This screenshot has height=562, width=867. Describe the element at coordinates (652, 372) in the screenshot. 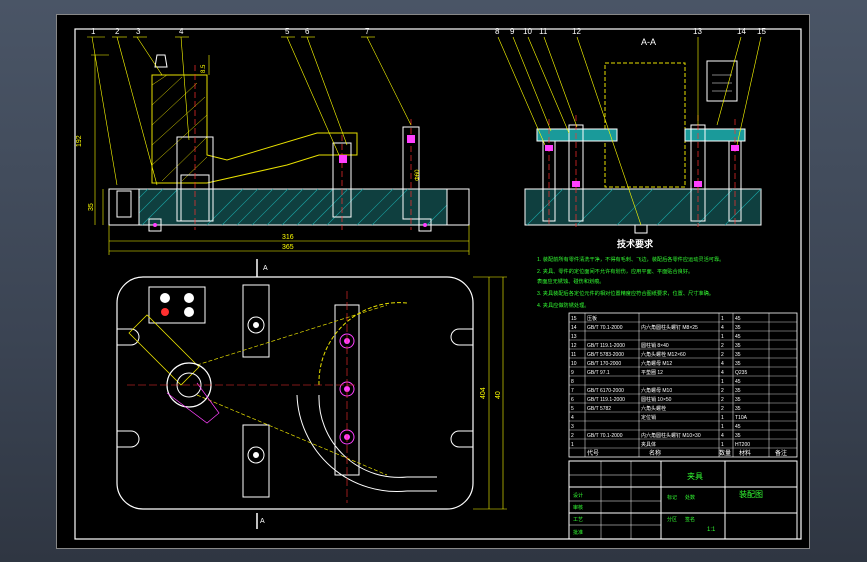

I see `bom-cell: 平垫圈 12` at that location.